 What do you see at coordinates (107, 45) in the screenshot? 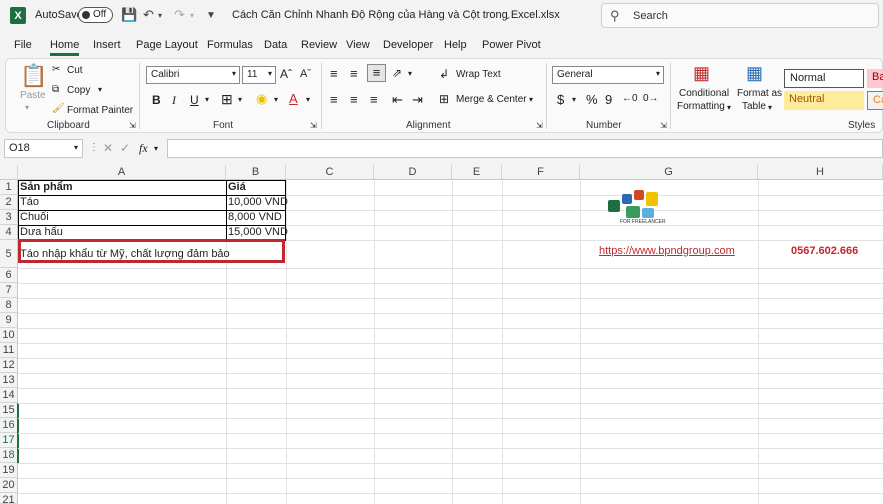
I see `tab-insert: Insert` at bounding box center [107, 45].